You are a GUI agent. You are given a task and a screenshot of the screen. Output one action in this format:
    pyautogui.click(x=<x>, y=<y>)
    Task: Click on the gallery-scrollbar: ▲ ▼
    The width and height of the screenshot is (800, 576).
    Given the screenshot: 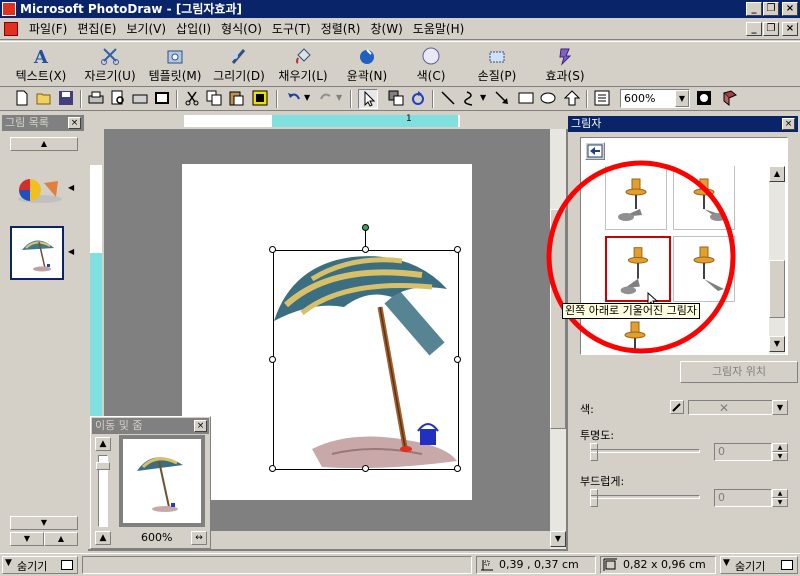 What is the action you would take?
    pyautogui.click(x=777, y=260)
    